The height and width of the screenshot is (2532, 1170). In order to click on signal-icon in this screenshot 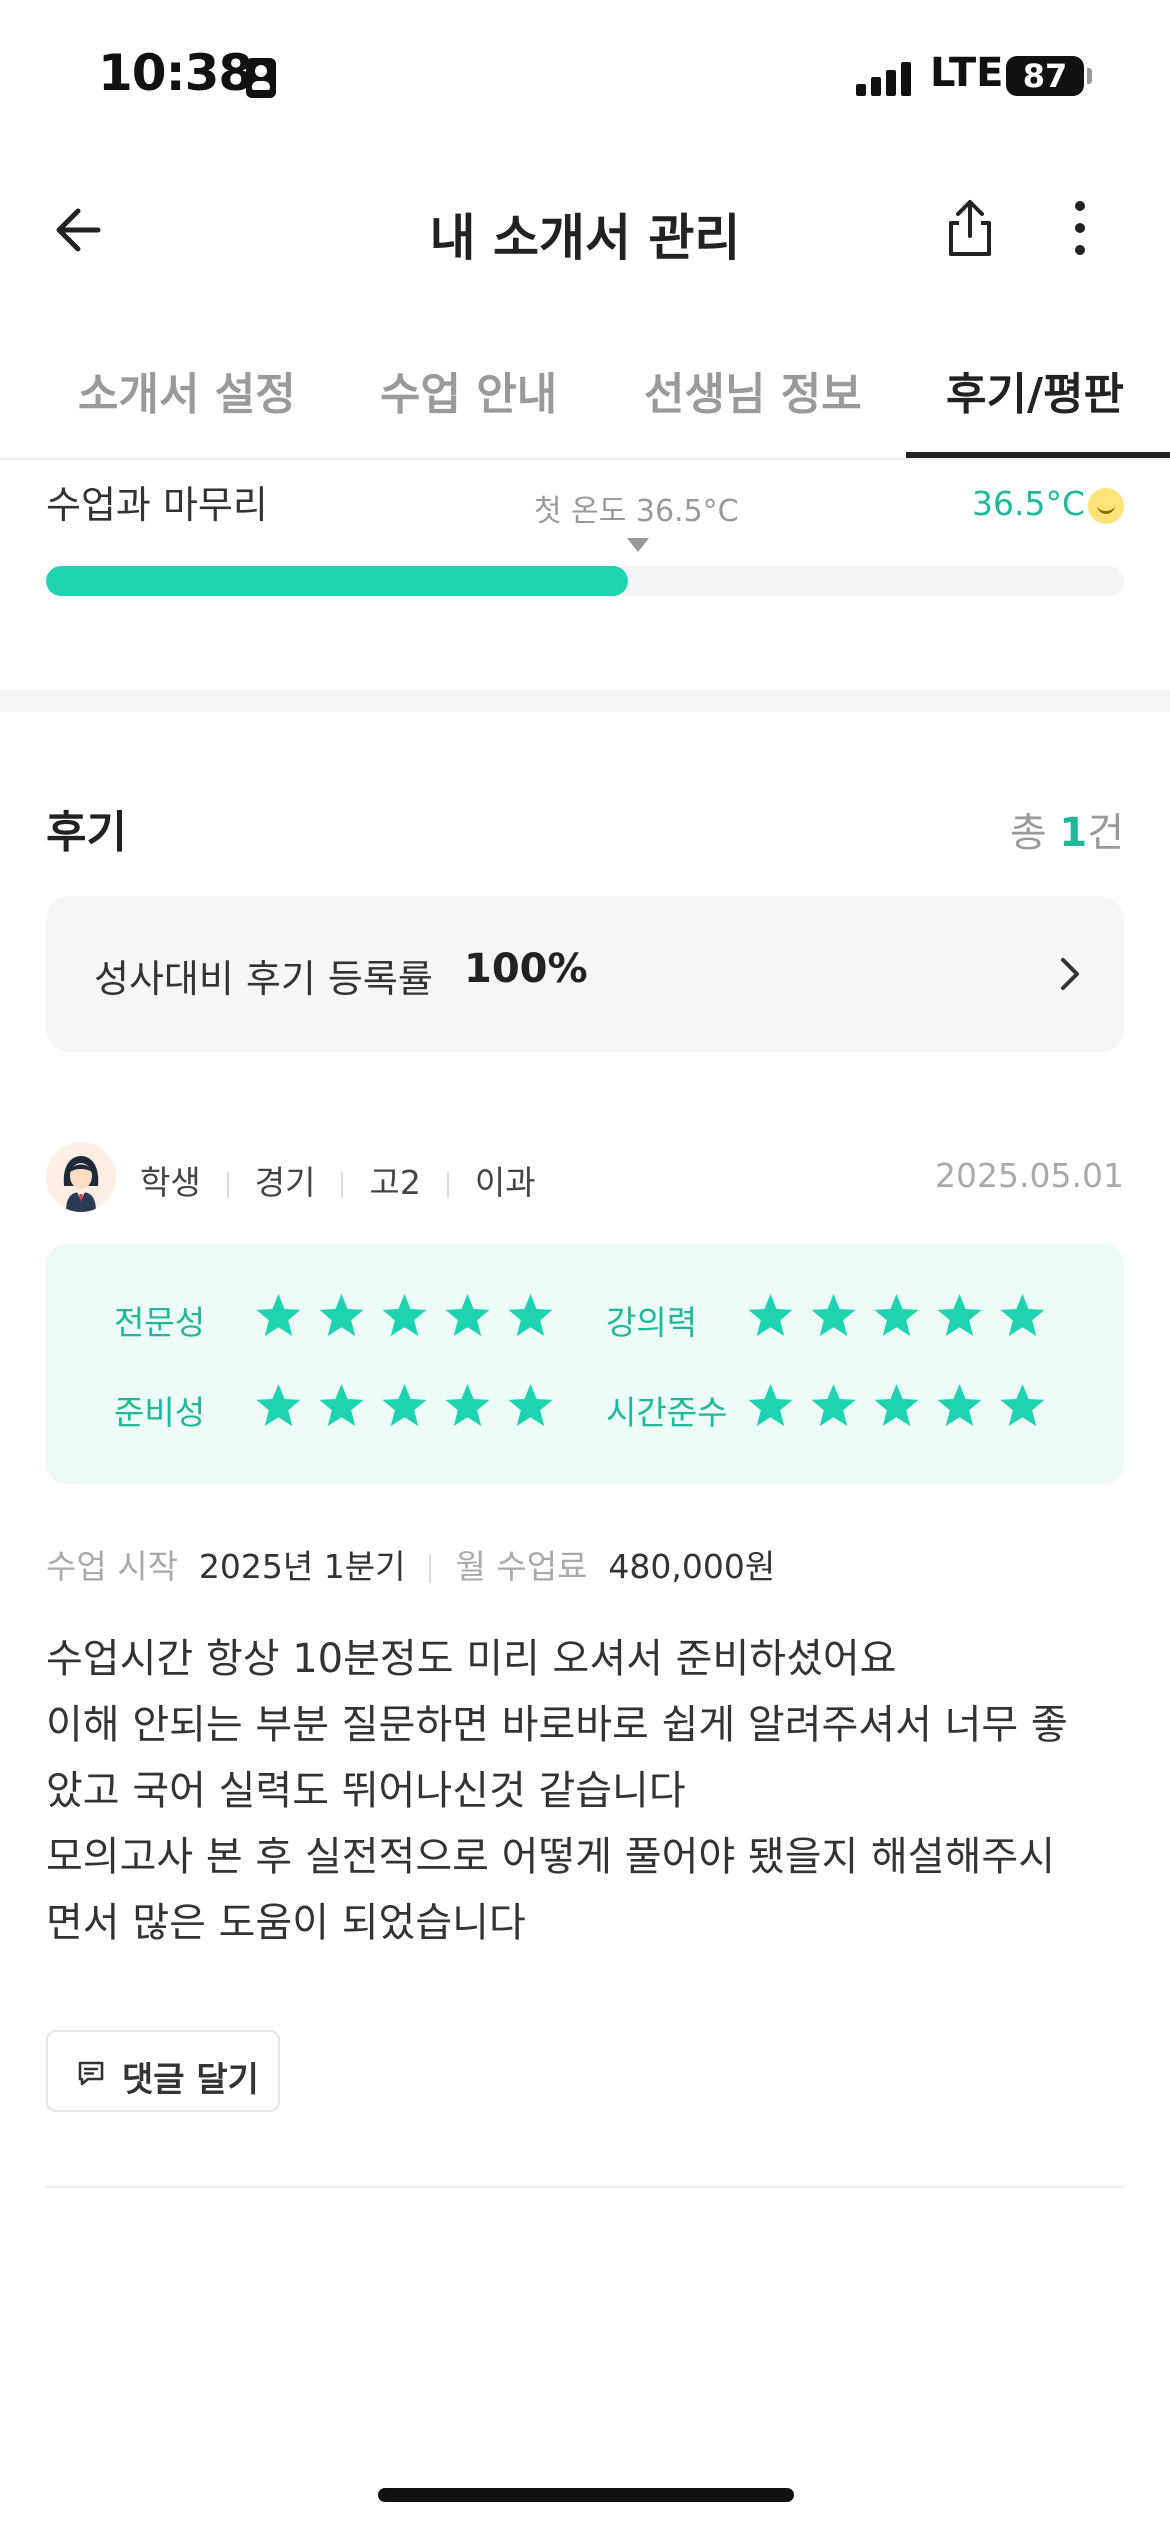, I will do `click(886, 79)`.